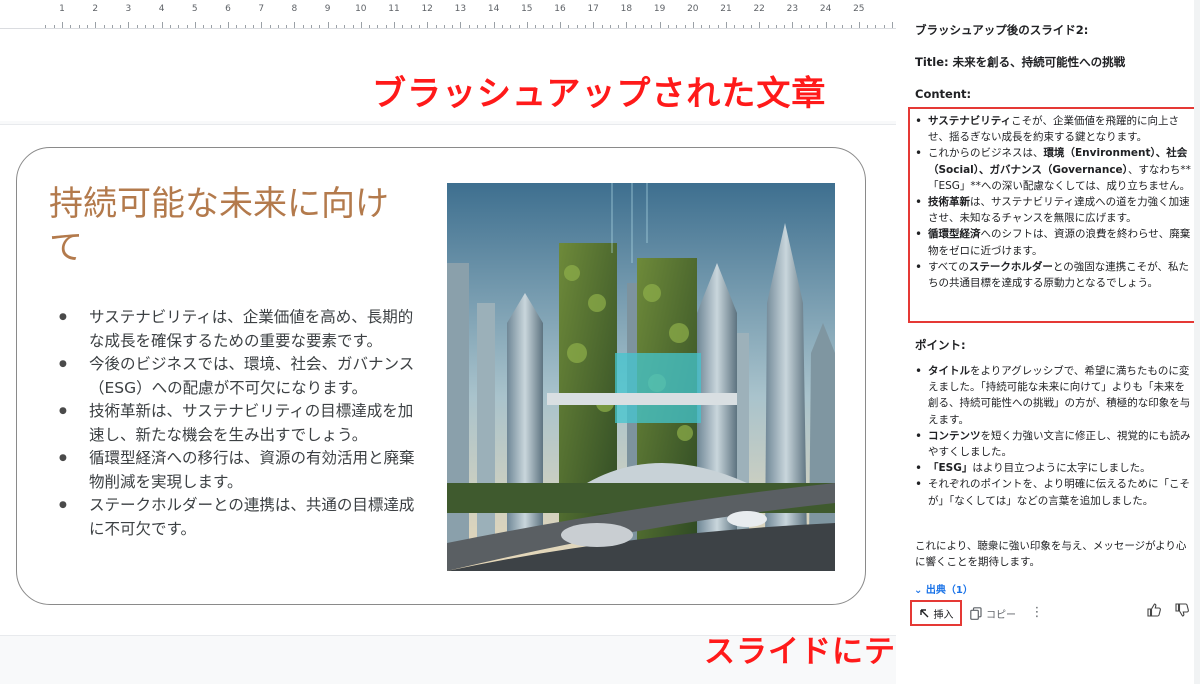  Describe the element at coordinates (1001, 615) in the screenshot. I see `copy-label: コピー` at that location.